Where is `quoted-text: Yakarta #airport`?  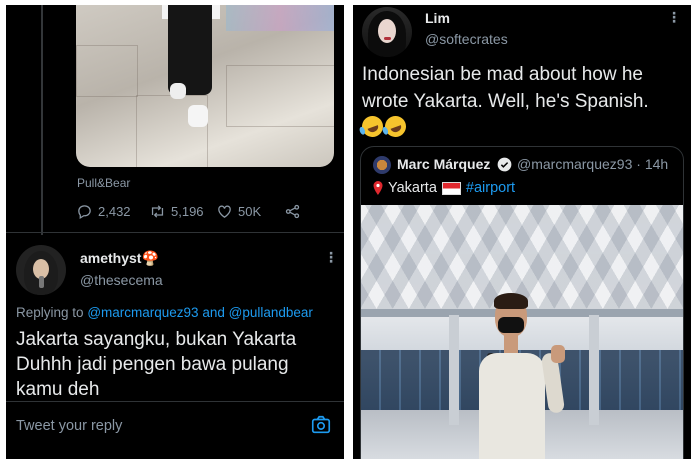
quoted-text: Yakarta #airport is located at coordinates (444, 188).